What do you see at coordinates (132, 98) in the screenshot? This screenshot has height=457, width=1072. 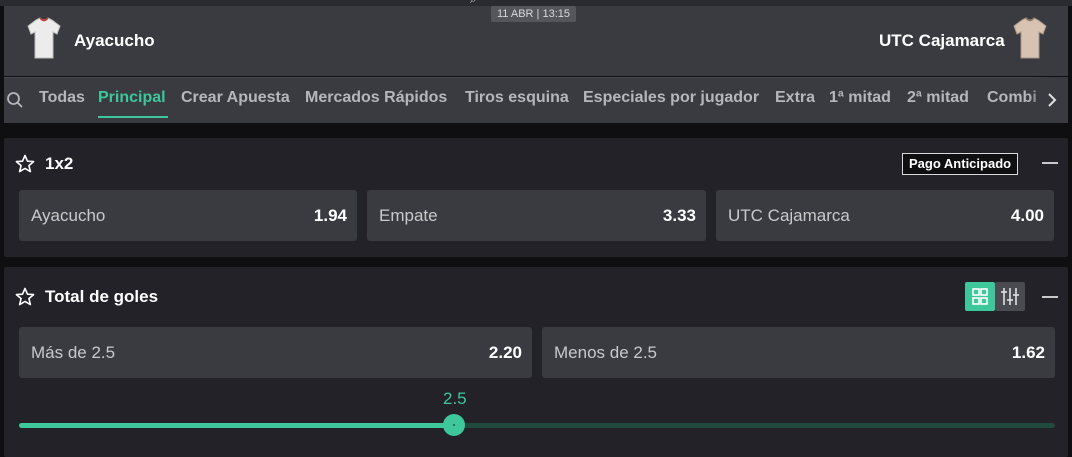 I see `tab-principal: Principal` at bounding box center [132, 98].